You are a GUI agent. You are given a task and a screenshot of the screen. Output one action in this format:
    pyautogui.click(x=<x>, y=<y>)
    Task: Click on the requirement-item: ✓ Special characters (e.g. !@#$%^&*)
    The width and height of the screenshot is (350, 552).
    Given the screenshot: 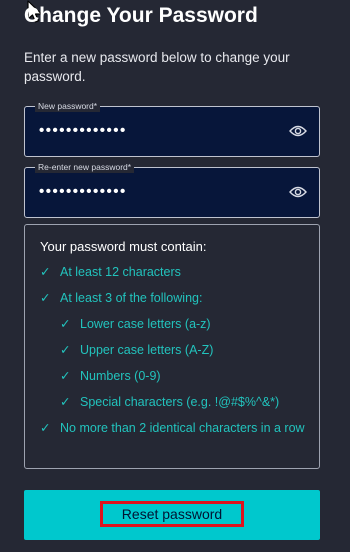 What is the action you would take?
    pyautogui.click(x=187, y=402)
    